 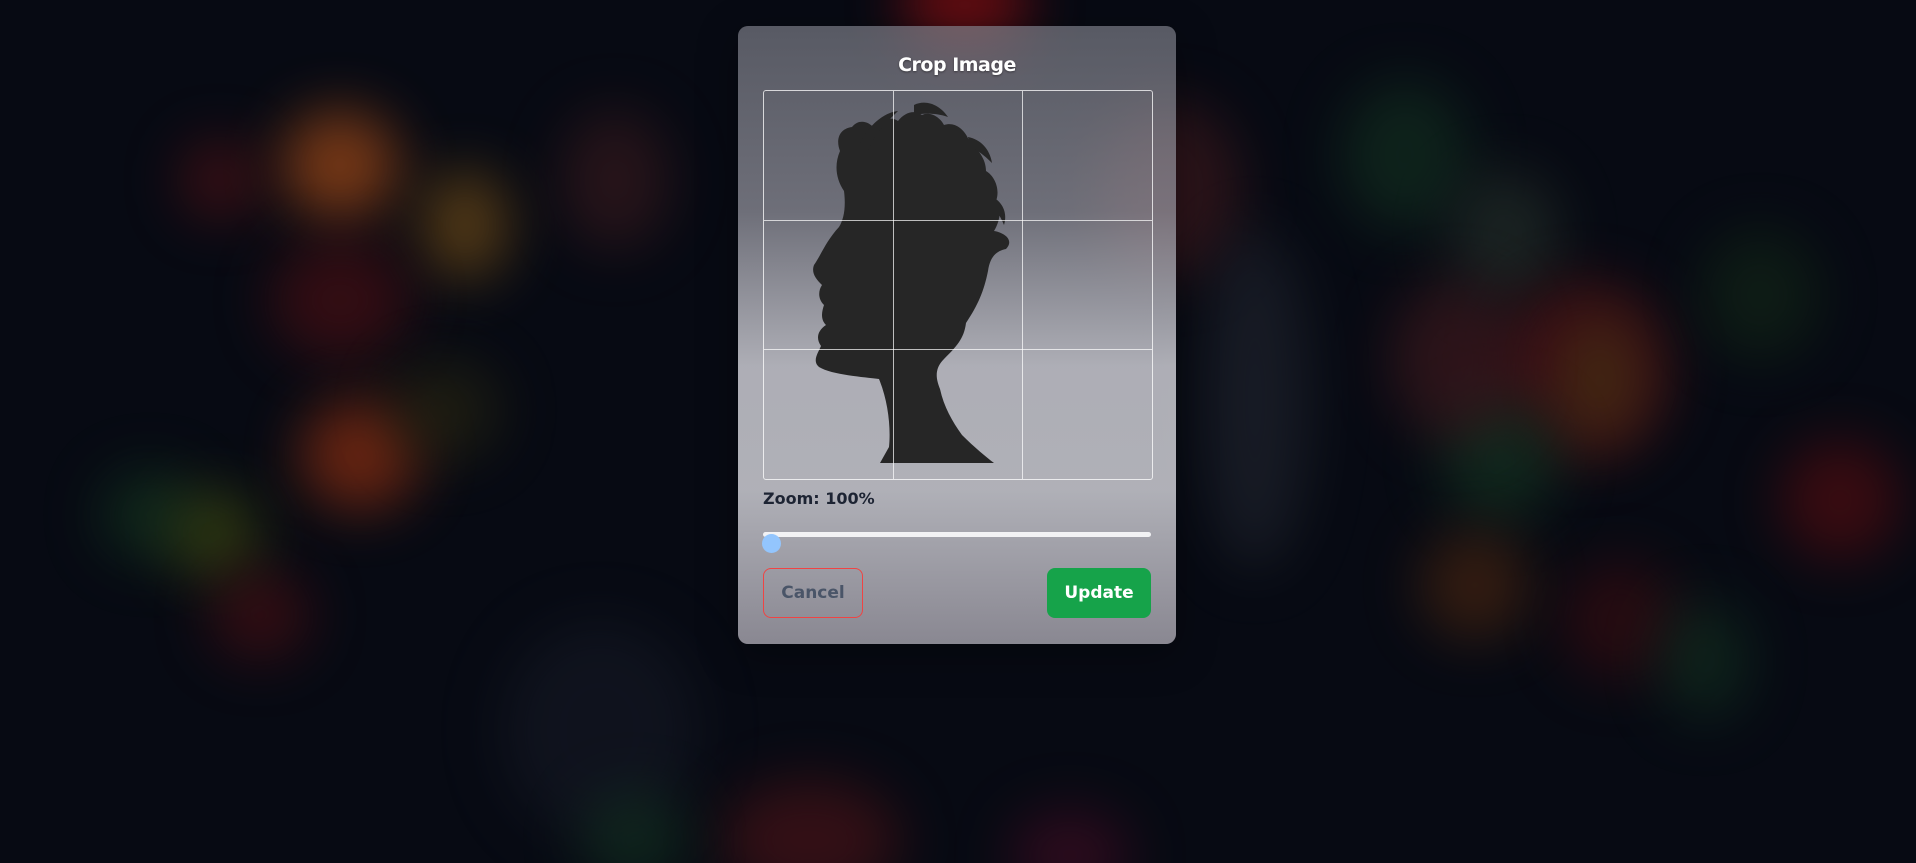 What do you see at coordinates (911, 282) in the screenshot?
I see `person-profile-silhouette-icon` at bounding box center [911, 282].